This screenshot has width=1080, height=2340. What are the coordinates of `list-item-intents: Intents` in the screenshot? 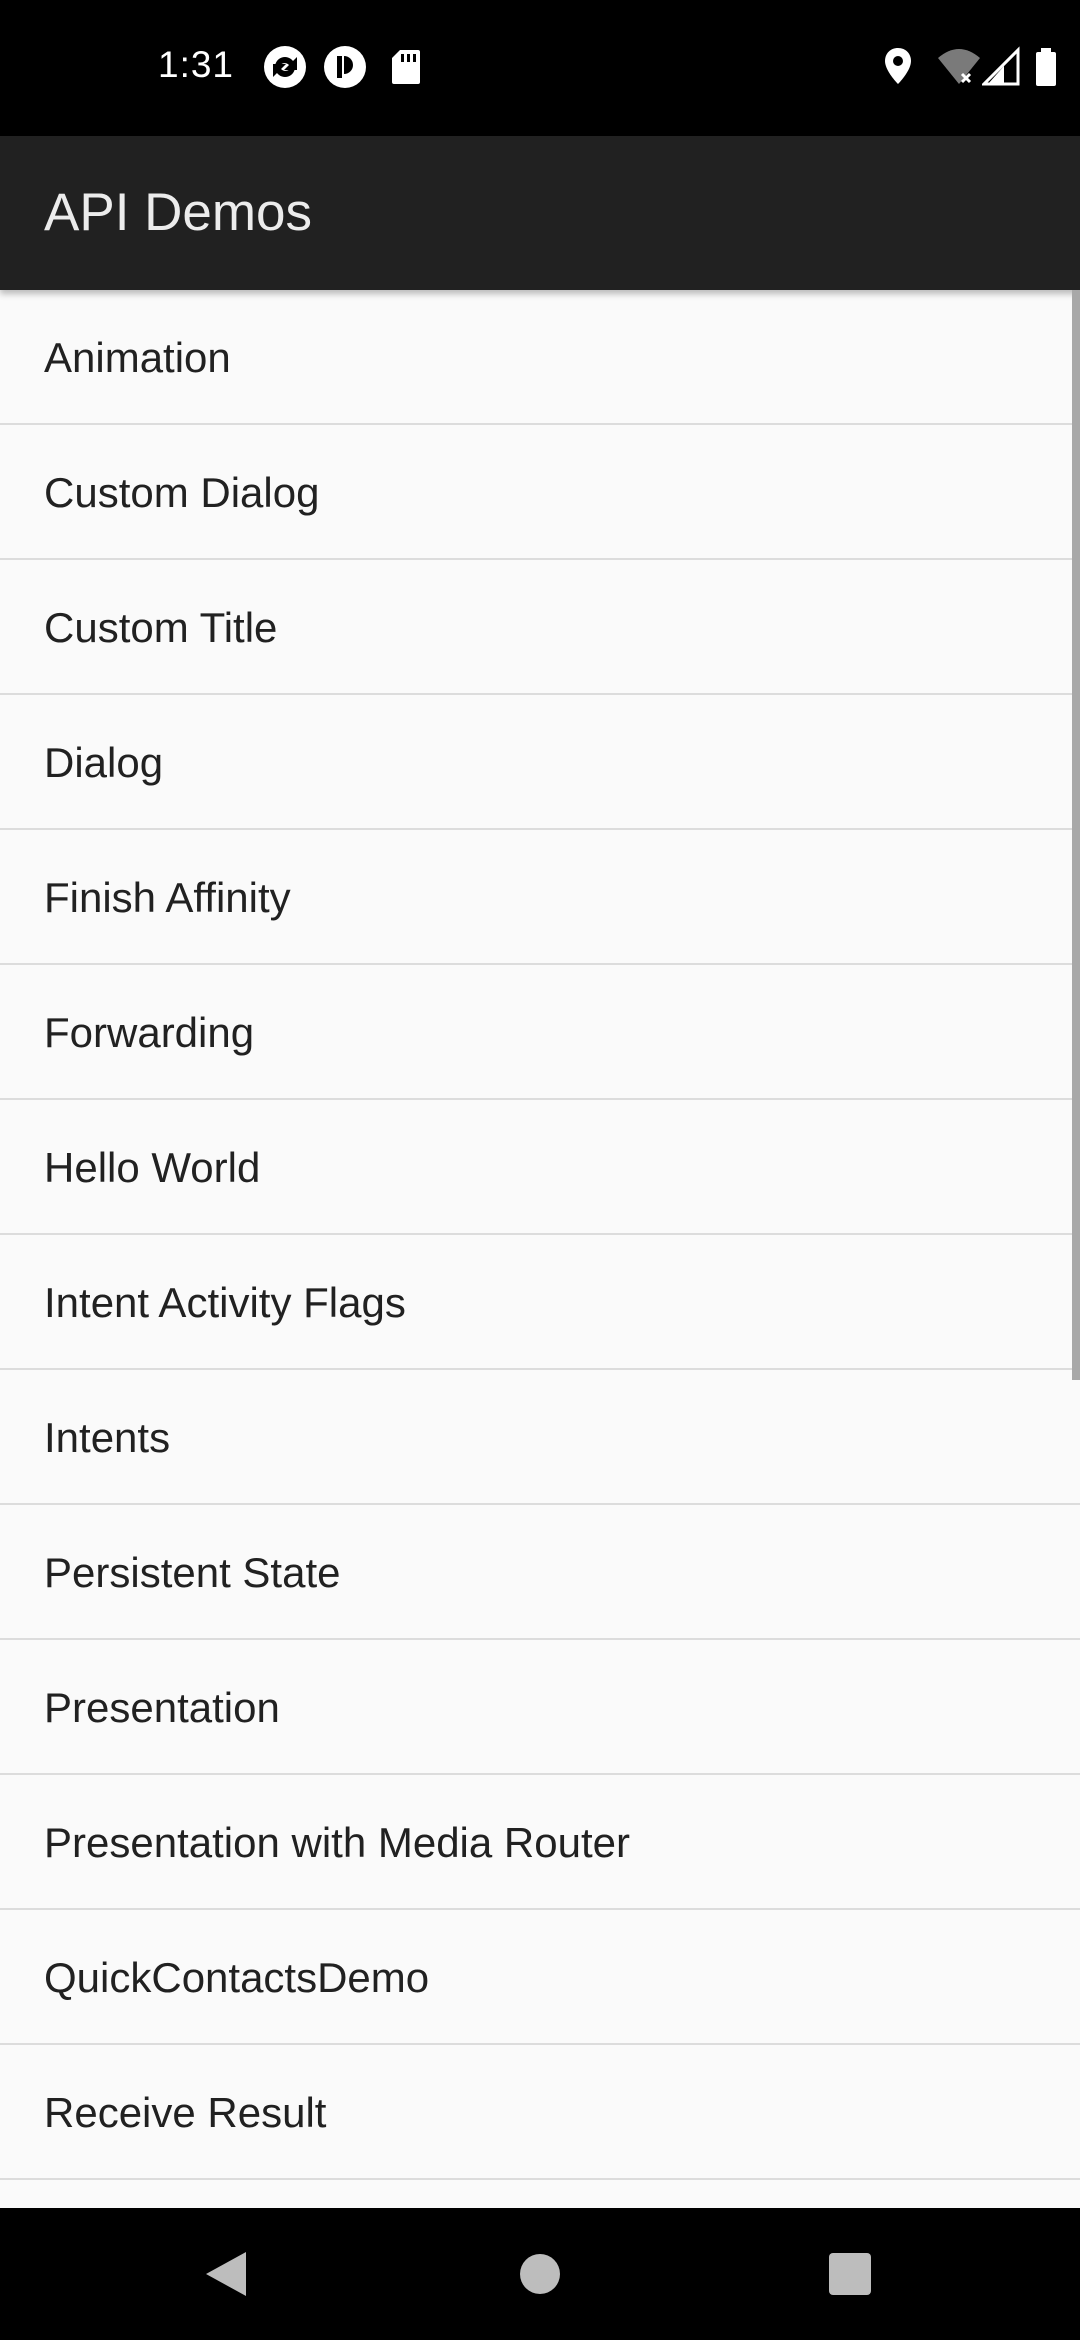 It's located at (540, 1437).